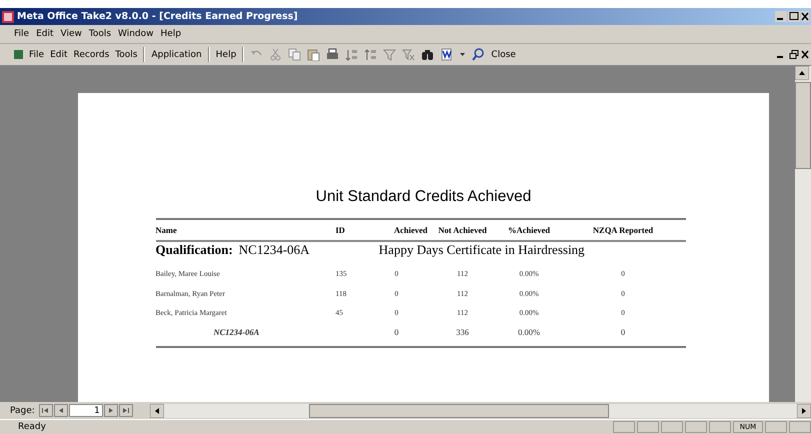 Image resolution: width=811 pixels, height=434 pixels. Describe the element at coordinates (22, 411) in the screenshot. I see `page-label: Page:` at that location.